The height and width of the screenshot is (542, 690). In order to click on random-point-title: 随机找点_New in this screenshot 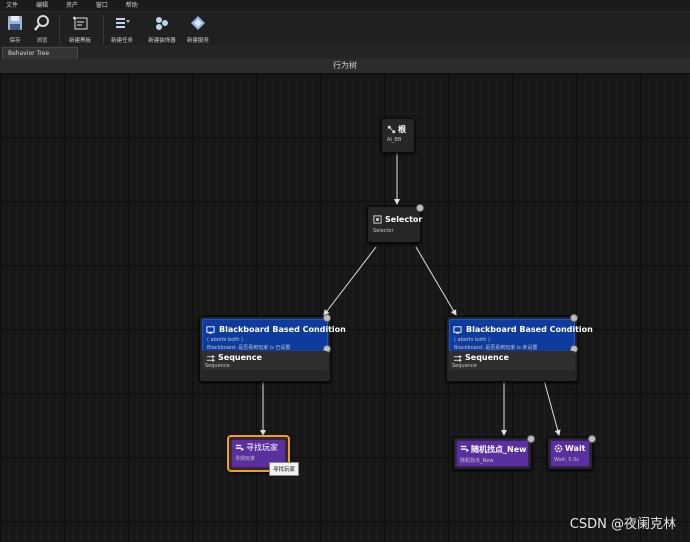, I will do `click(499, 449)`.